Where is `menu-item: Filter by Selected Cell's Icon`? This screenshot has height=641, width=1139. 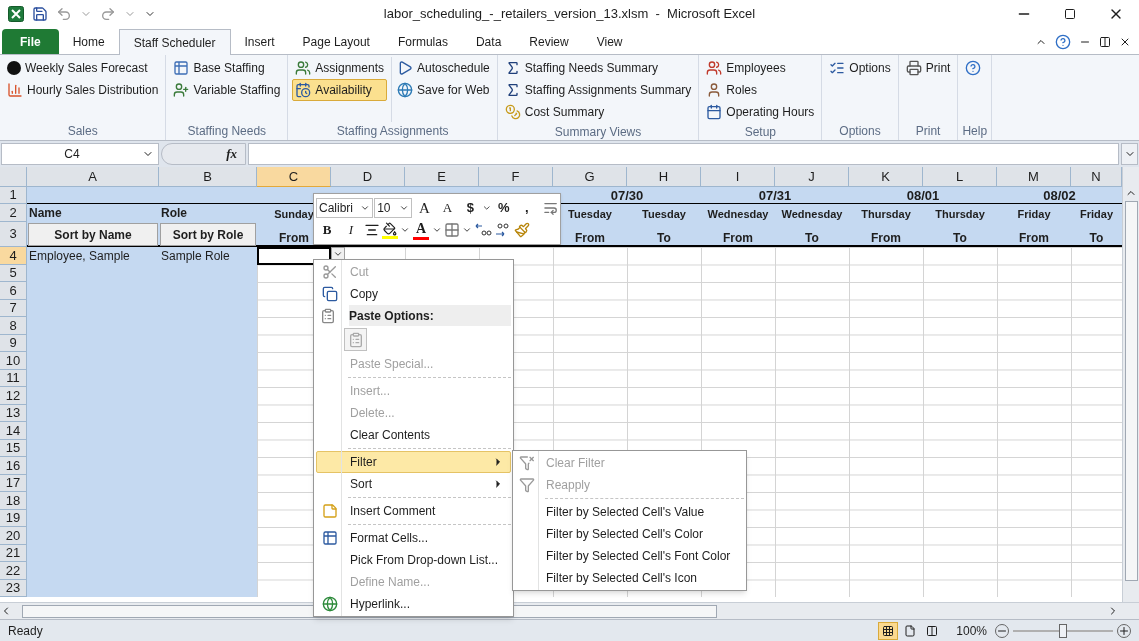 menu-item: Filter by Selected Cell's Icon is located at coordinates (629, 578).